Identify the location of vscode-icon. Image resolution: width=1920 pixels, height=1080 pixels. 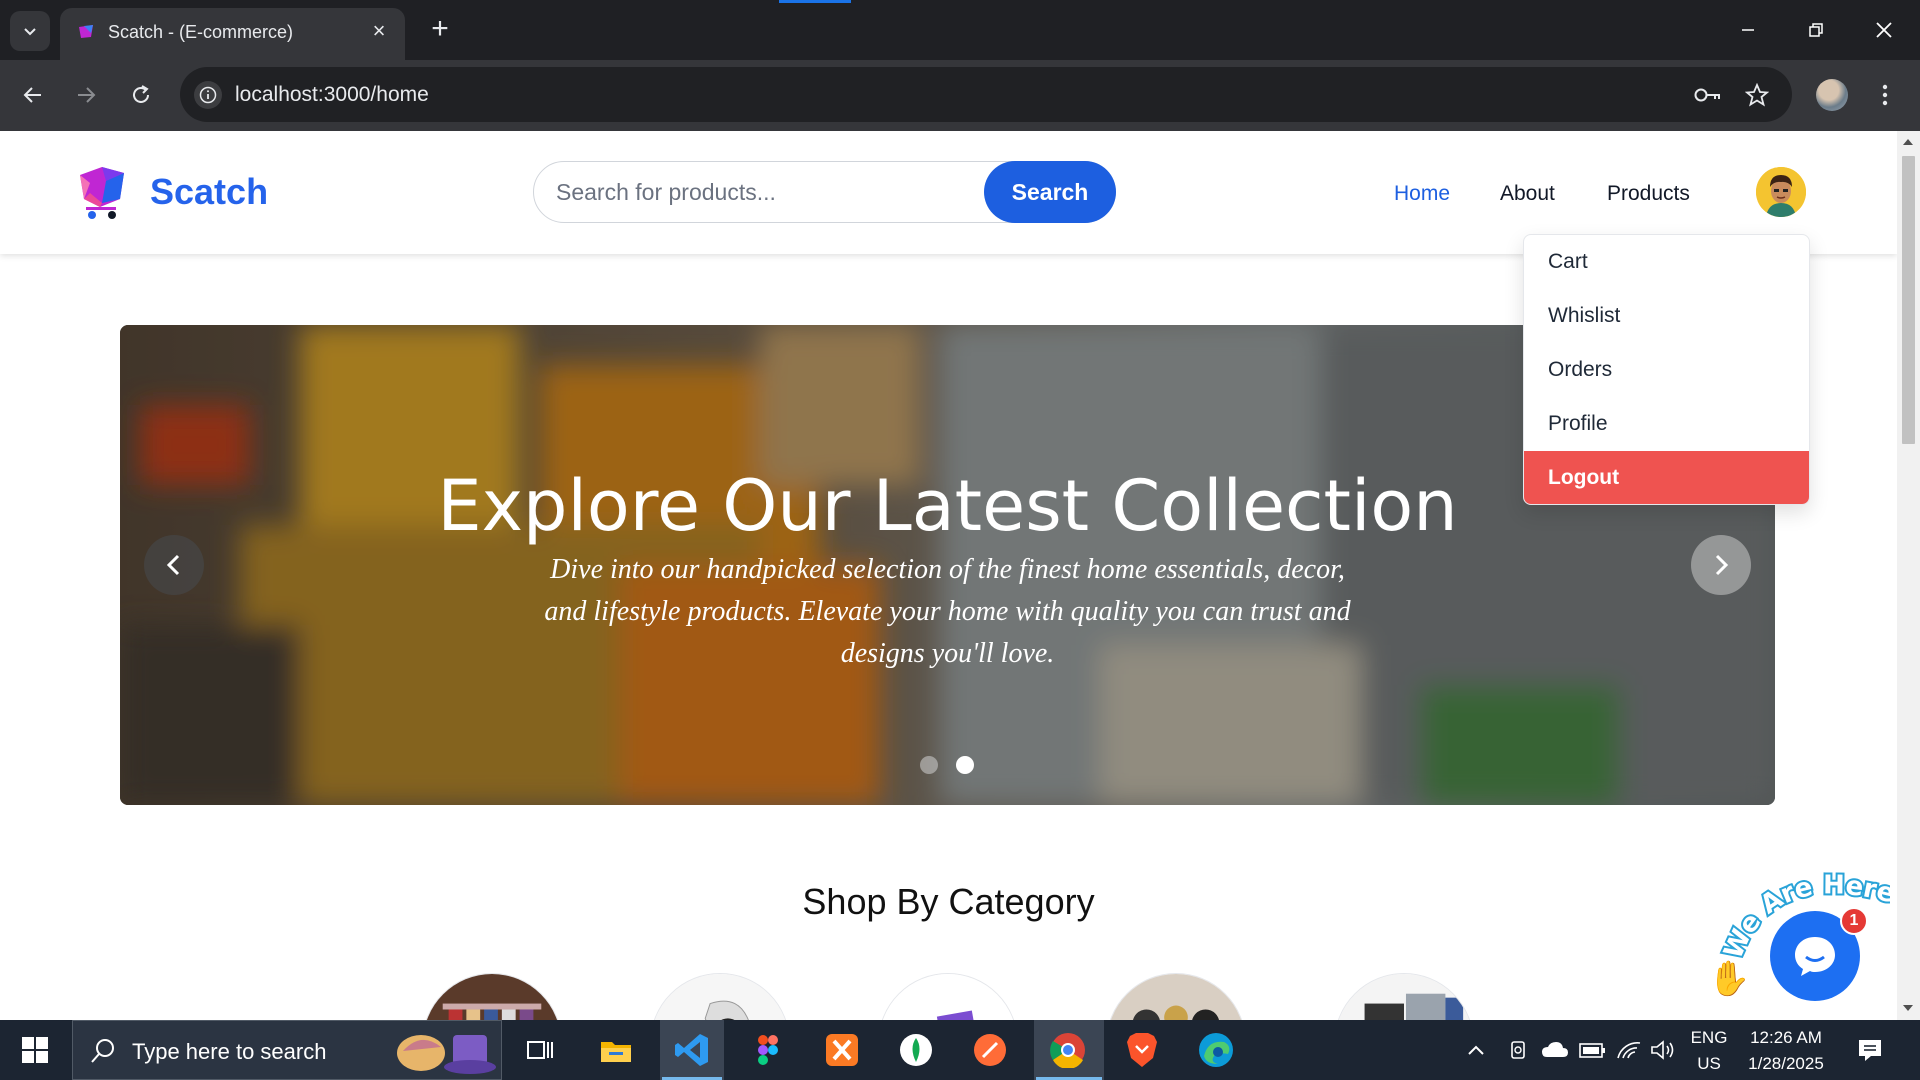
(692, 1050).